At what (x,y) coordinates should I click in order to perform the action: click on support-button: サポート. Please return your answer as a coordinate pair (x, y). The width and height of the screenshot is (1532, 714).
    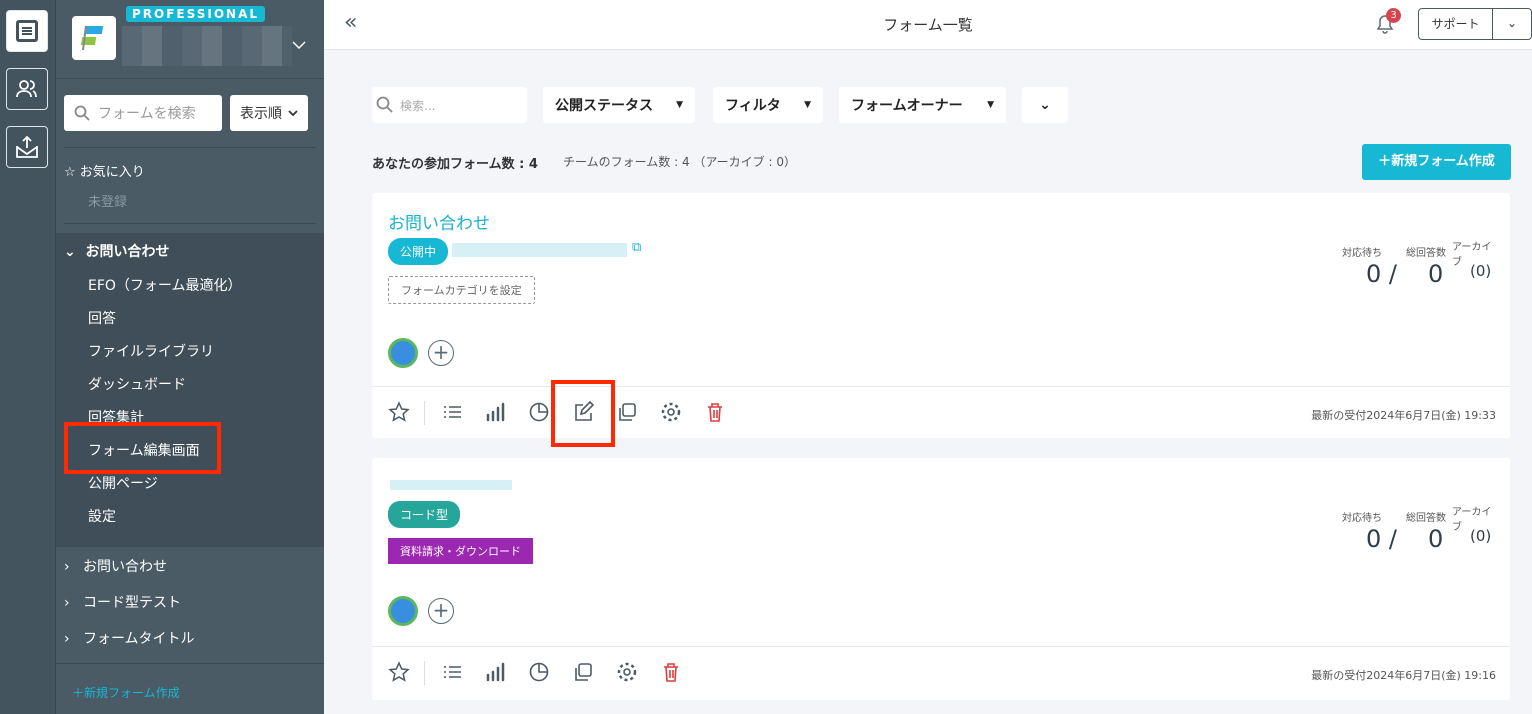
    Looking at the image, I should click on (1456, 24).